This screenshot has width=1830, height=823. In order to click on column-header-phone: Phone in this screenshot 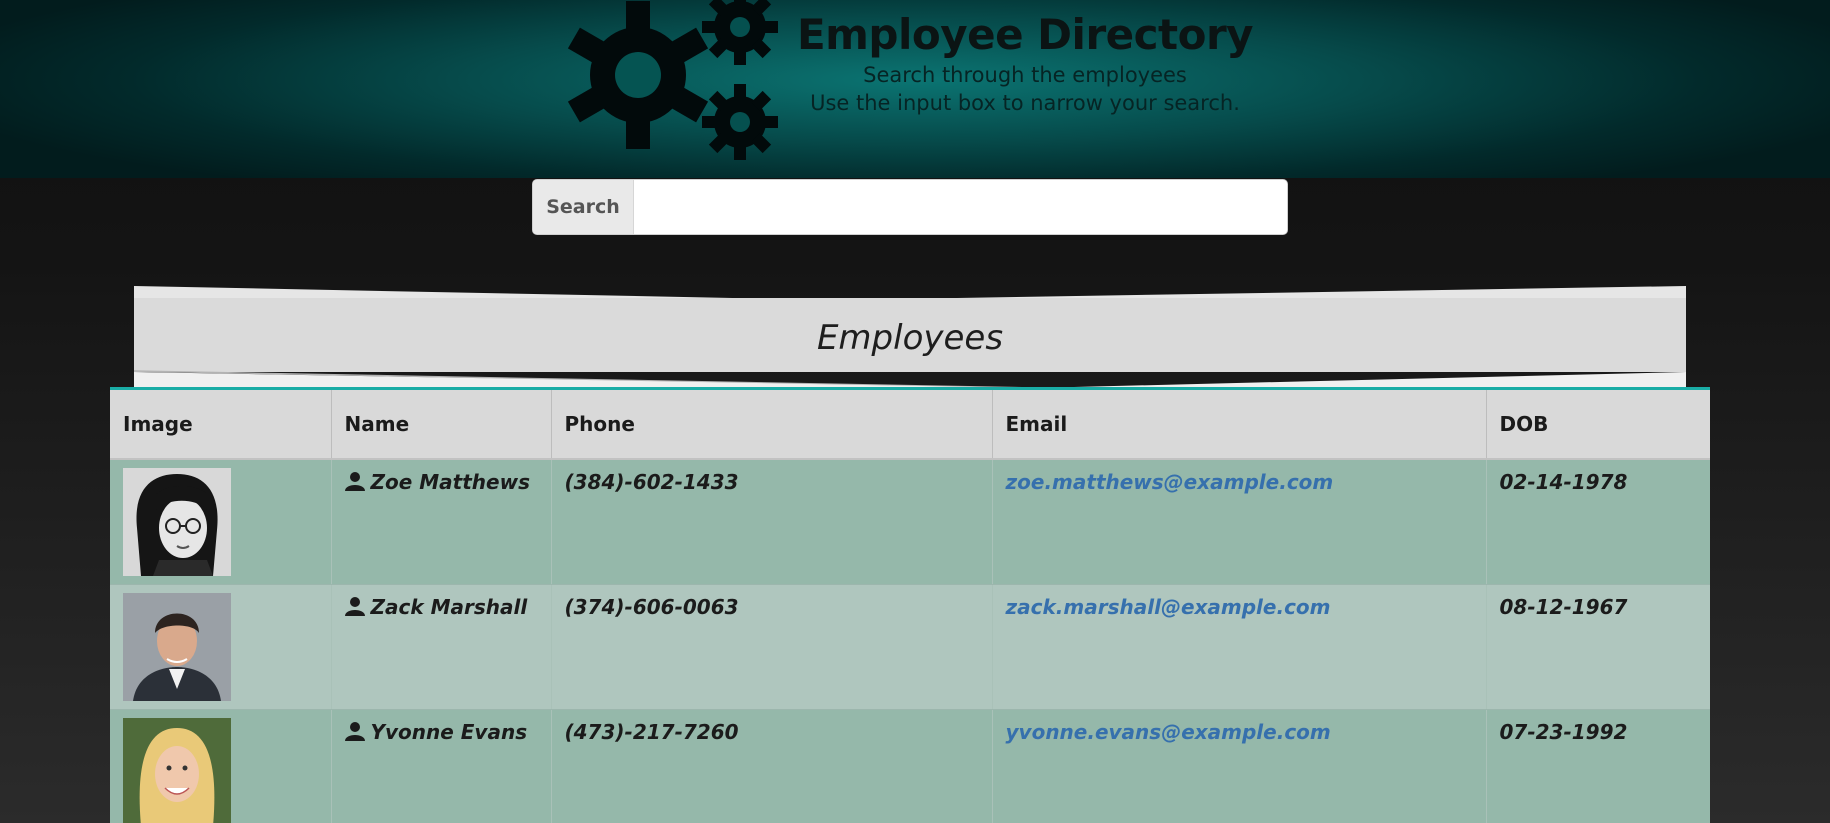, I will do `click(772, 425)`.